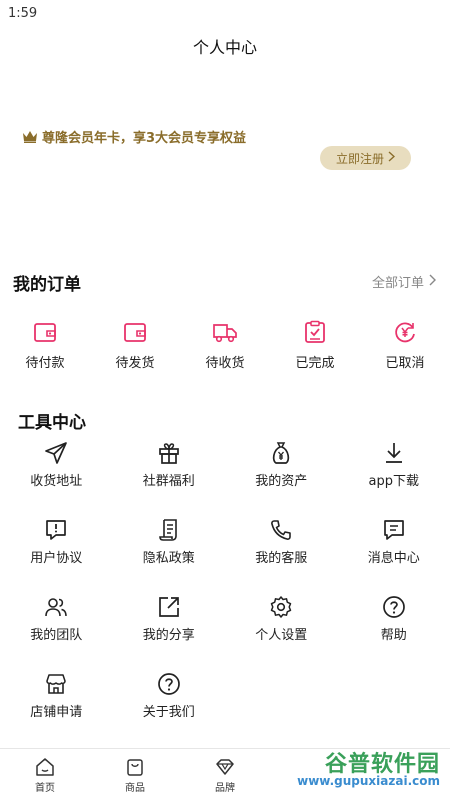 This screenshot has width=450, height=800. I want to click on tool-label: 社群福利, so click(168, 481).